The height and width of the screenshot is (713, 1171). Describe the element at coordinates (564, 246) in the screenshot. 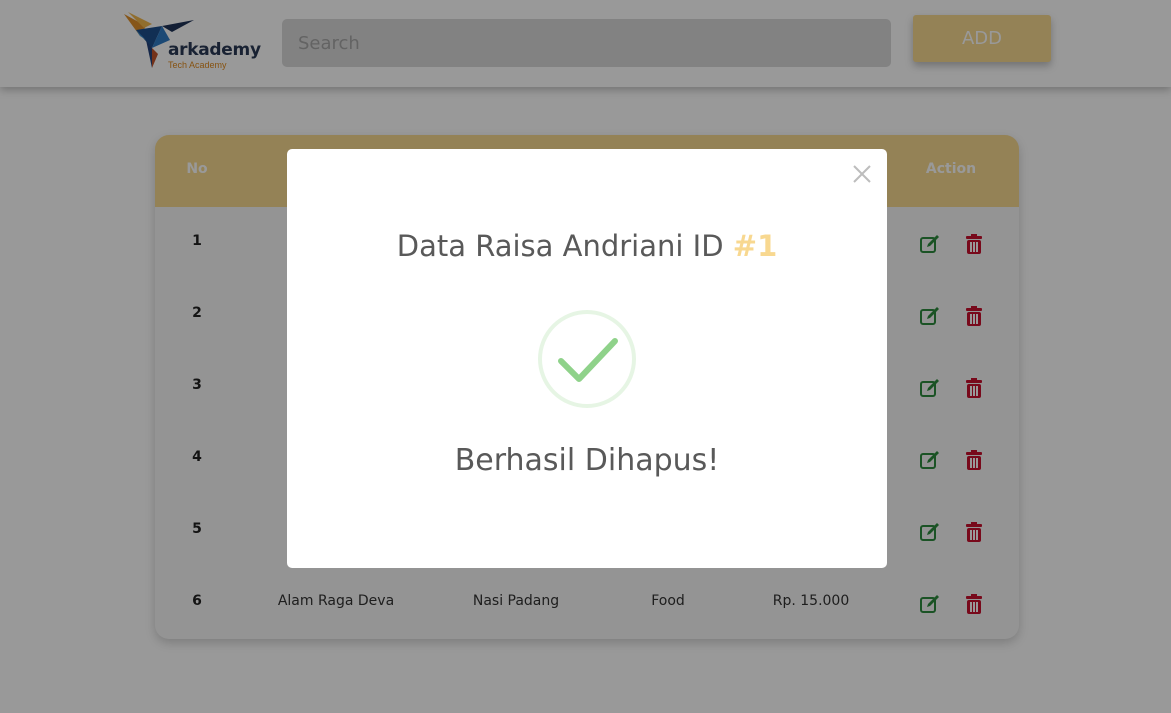

I see `dialog-title-text: Data Raisa Andriani ID` at that location.